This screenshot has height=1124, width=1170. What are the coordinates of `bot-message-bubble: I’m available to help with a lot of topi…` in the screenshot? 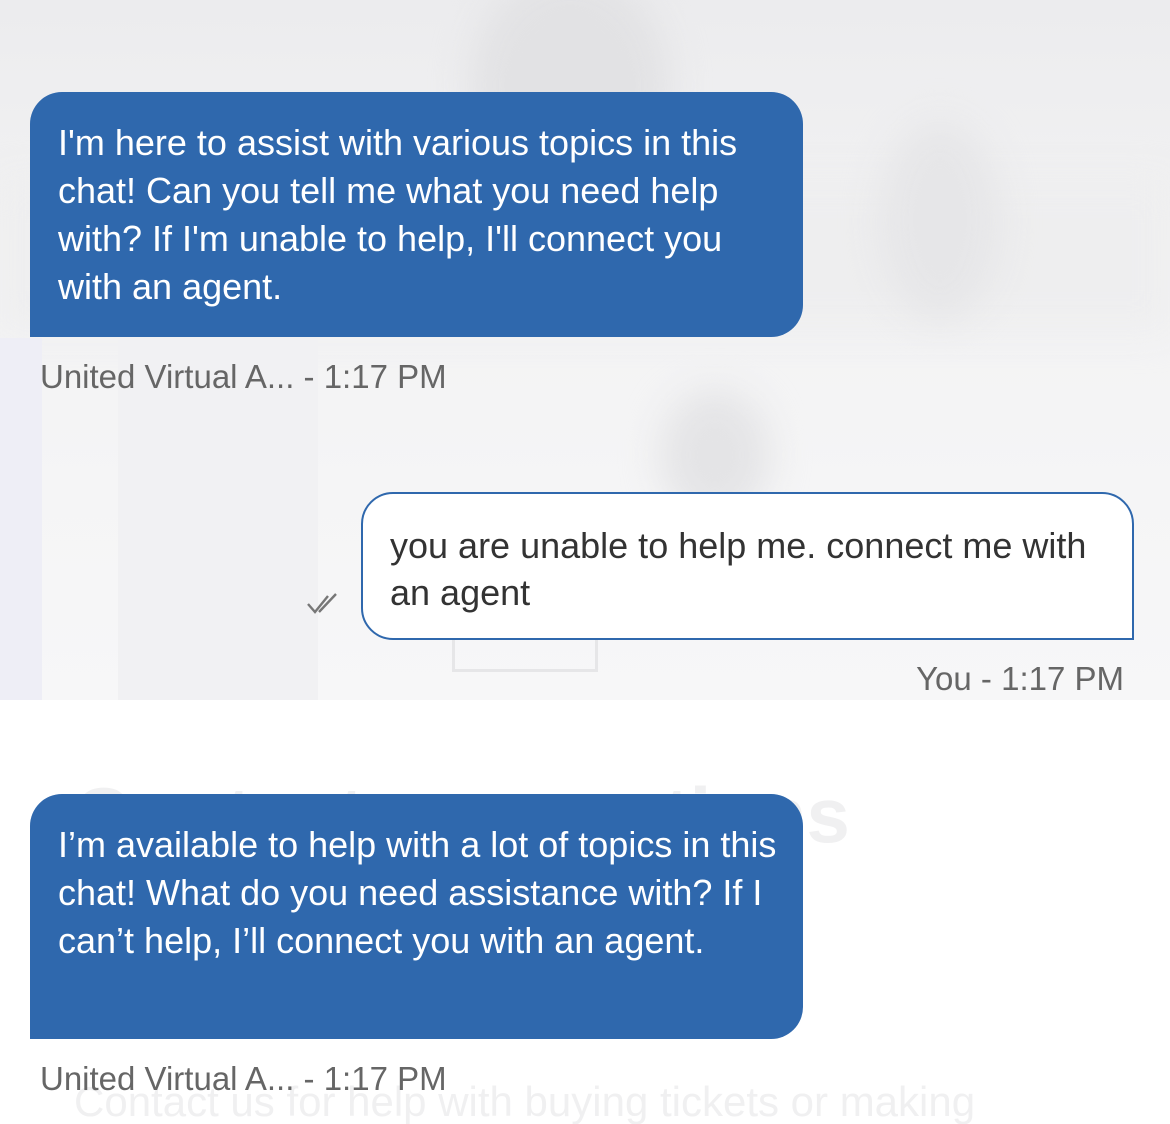 It's located at (416, 916).